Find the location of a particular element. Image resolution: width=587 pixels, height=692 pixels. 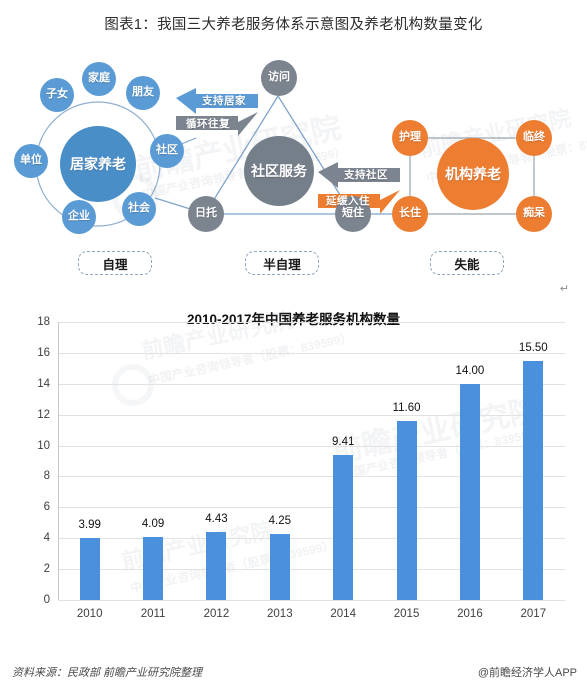

x-axis-tick-label: 2010 is located at coordinates (89, 614).